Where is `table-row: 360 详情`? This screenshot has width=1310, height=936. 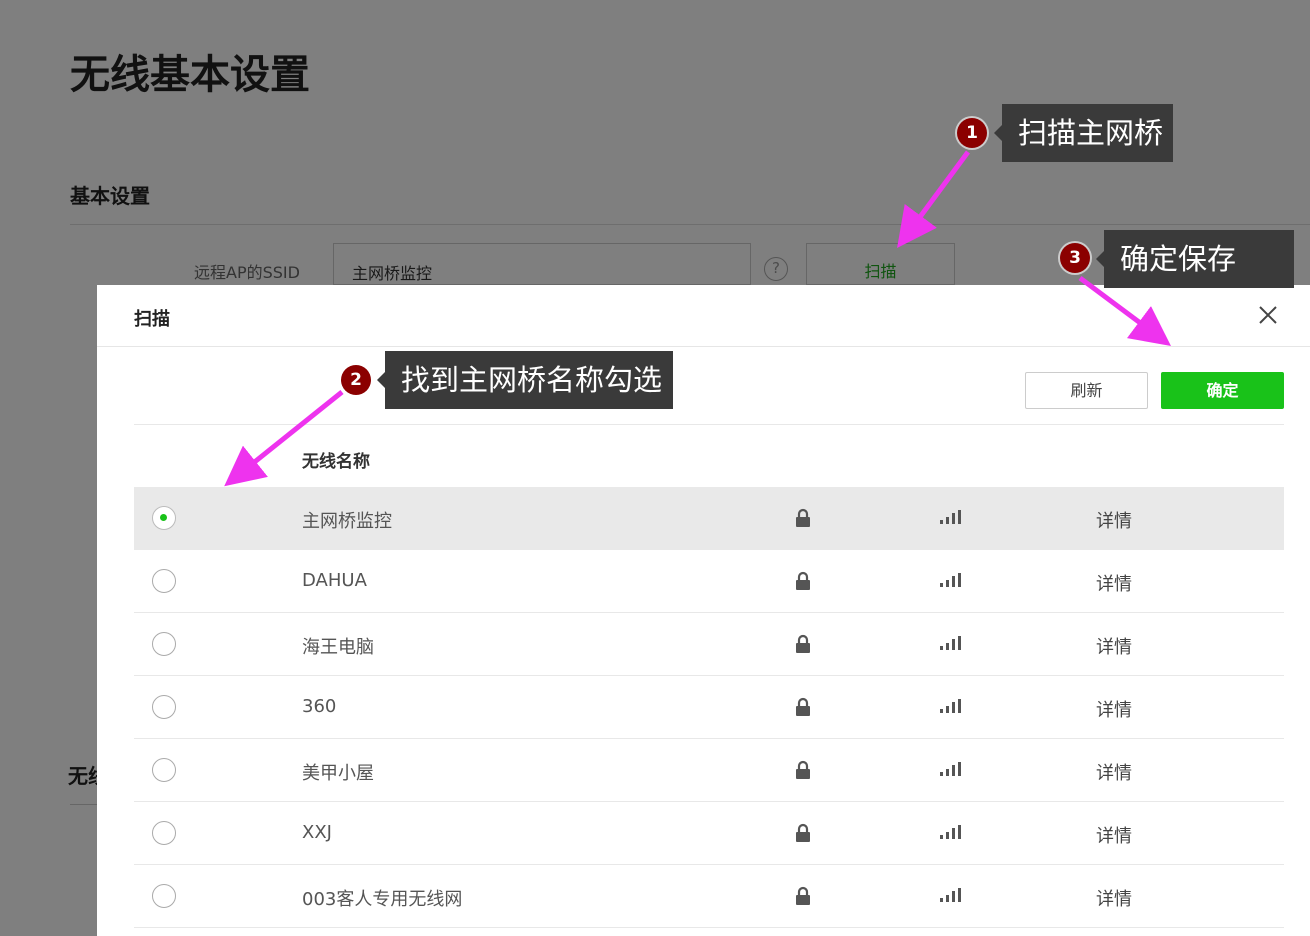
table-row: 360 详情 is located at coordinates (709, 707).